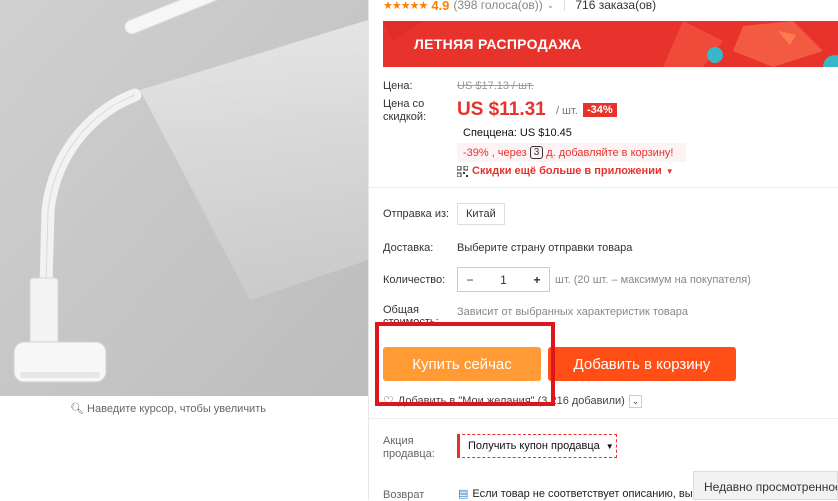 This screenshot has height=501, width=838. Describe the element at coordinates (416, 214) in the screenshot. I see `ship-from-label: Отправка из:` at that location.